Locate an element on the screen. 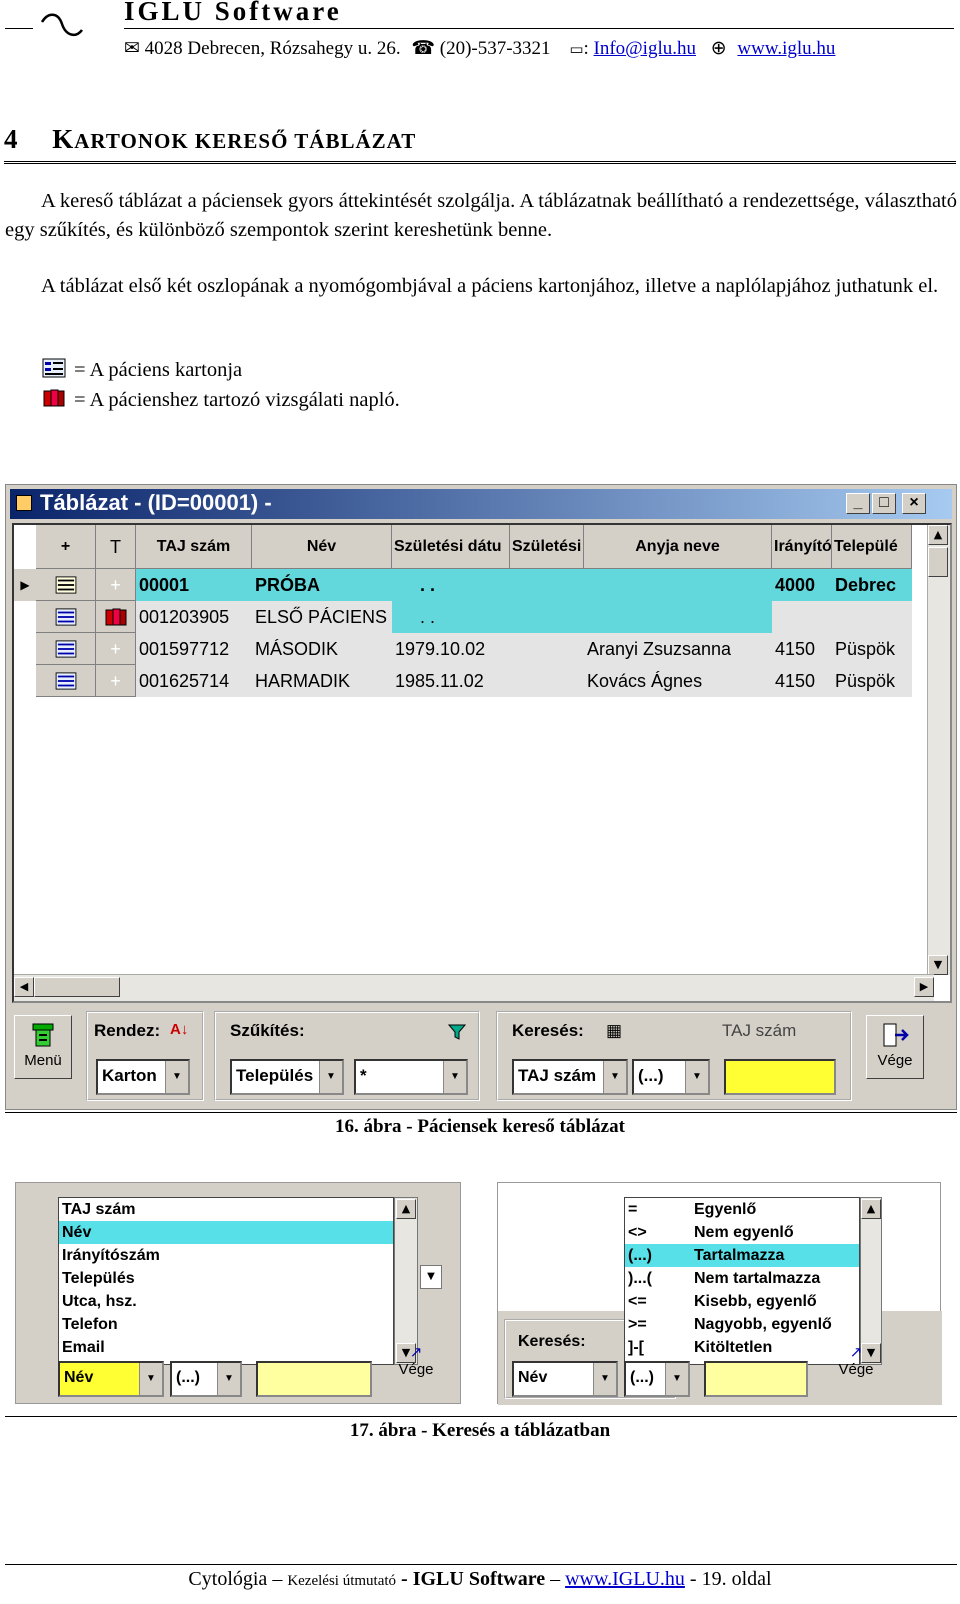 Image resolution: width=960 pixels, height=1604 pixels. scroll-thumb is located at coordinates (938, 562).